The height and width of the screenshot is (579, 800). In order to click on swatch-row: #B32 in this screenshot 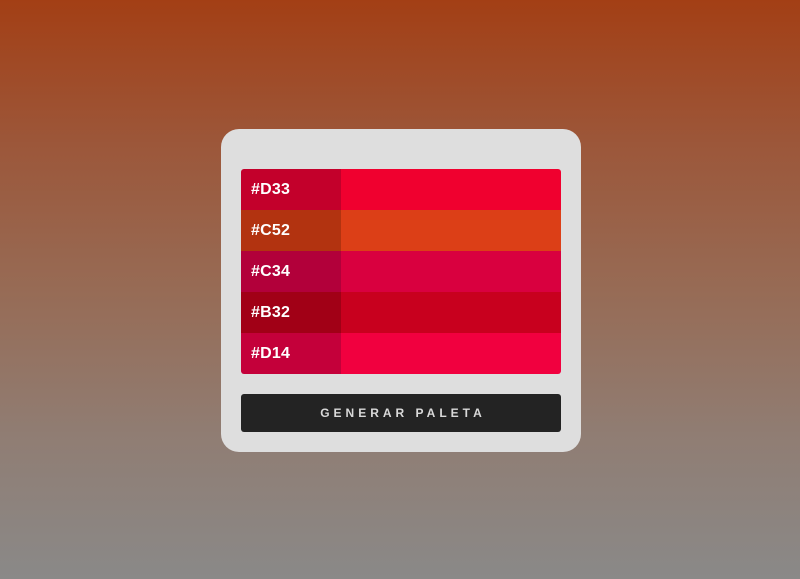, I will do `click(401, 312)`.